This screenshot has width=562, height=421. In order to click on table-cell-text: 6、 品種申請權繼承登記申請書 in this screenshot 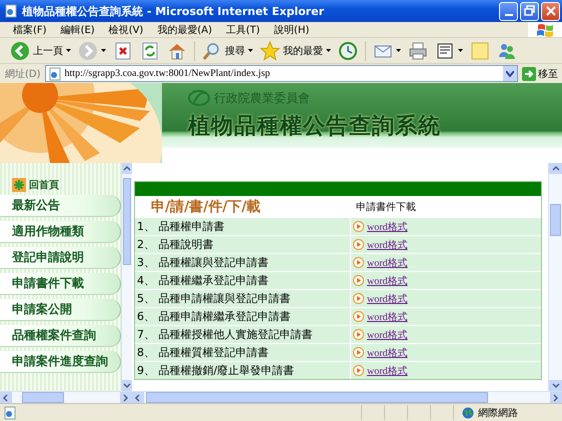, I will do `click(214, 317)`.